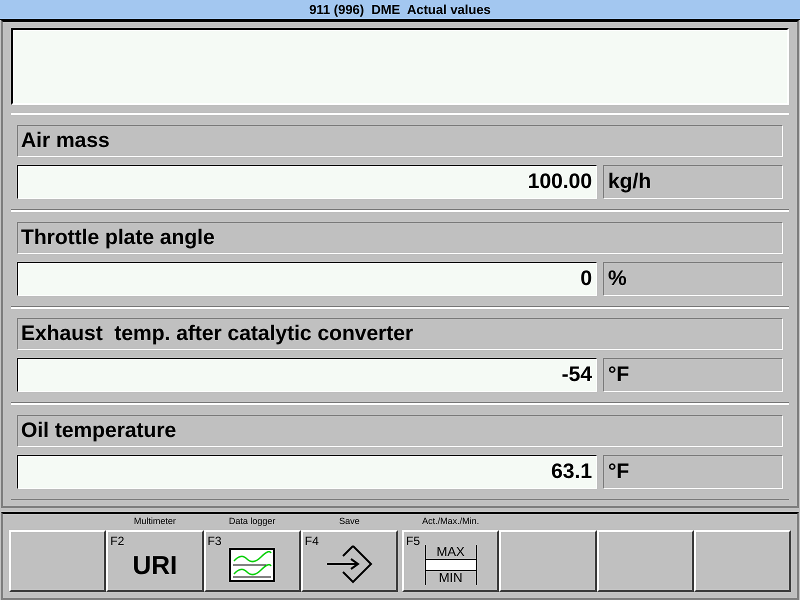  I want to click on key-caption: Multimeter, so click(154, 522).